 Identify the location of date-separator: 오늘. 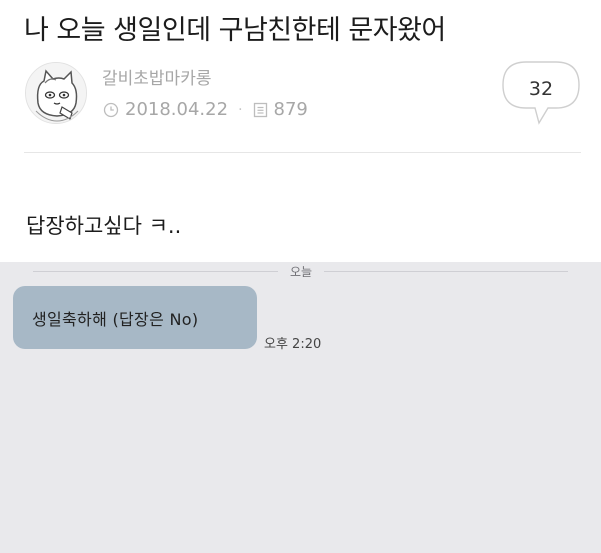
(301, 272).